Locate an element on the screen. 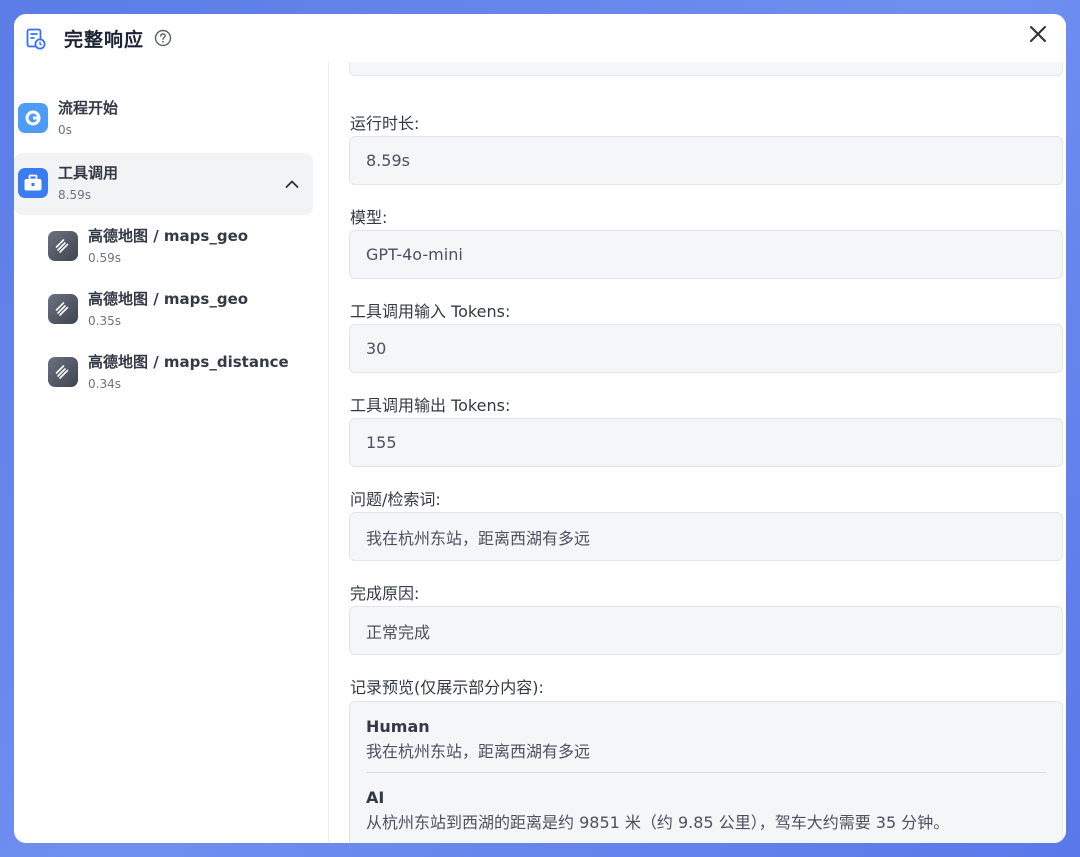 The height and width of the screenshot is (857, 1080). input-tokens-value: 30 is located at coordinates (706, 348).